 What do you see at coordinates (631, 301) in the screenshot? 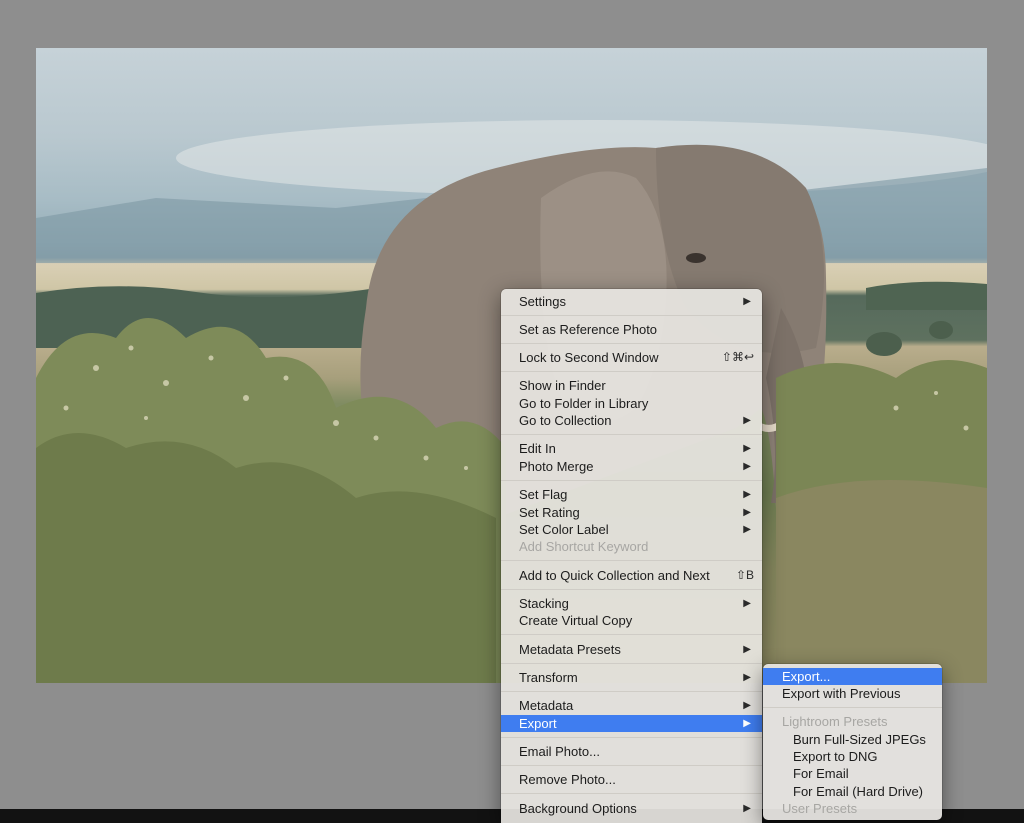
I see `menu-item-settings: Settings ▶` at bounding box center [631, 301].